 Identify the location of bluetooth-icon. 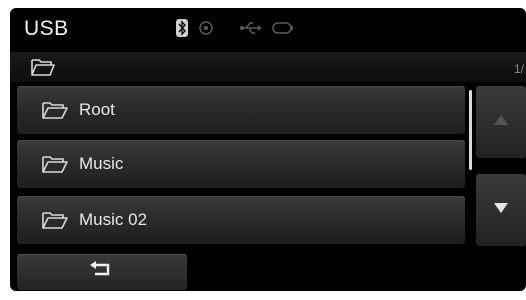
(182, 28).